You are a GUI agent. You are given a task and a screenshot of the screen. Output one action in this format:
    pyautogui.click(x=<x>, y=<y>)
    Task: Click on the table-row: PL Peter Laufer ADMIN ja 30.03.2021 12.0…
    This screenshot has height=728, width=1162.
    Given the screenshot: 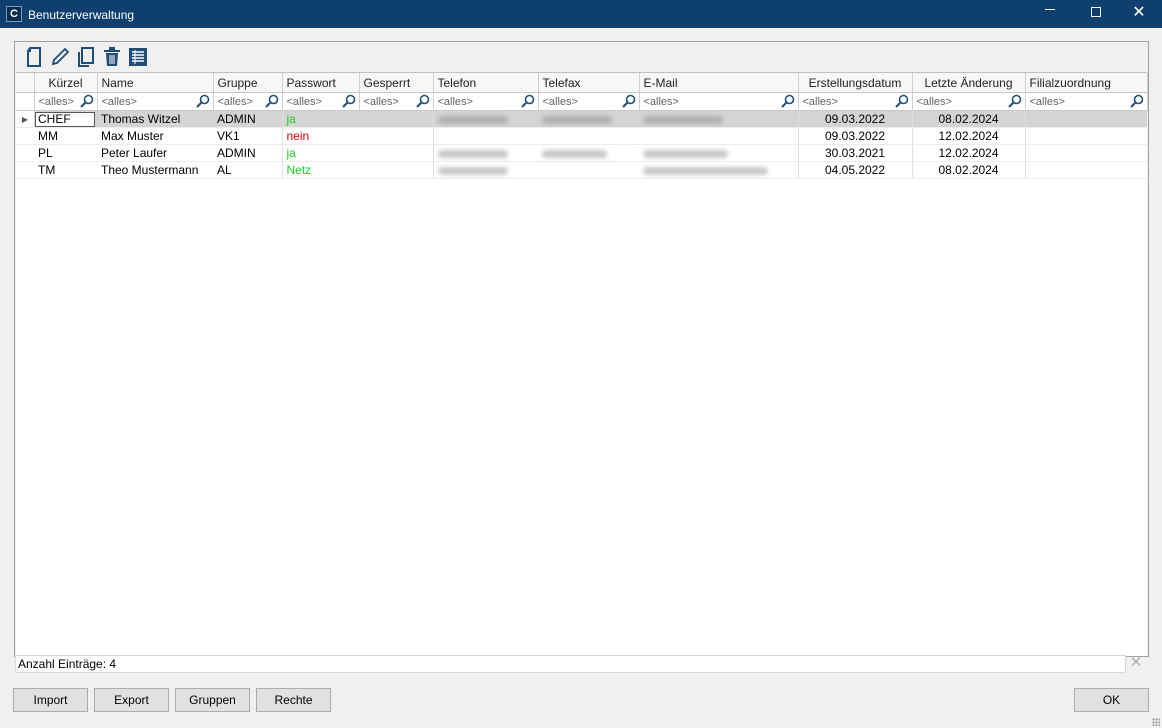 What is the action you would take?
    pyautogui.click(x=581, y=153)
    